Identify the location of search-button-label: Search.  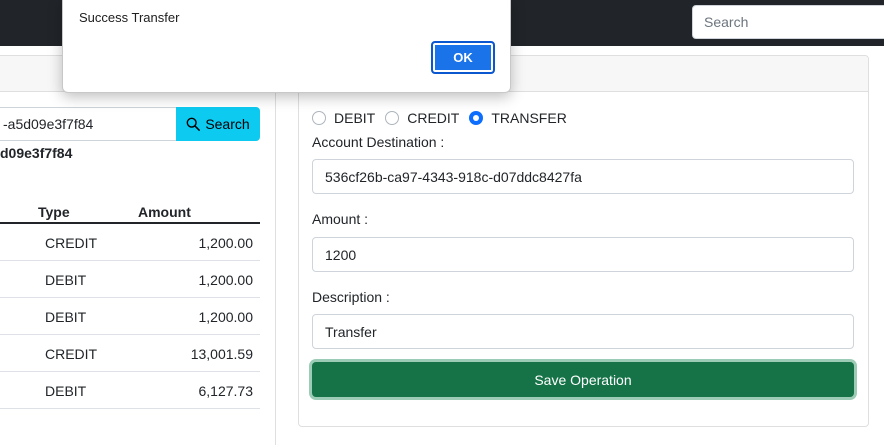
(227, 124).